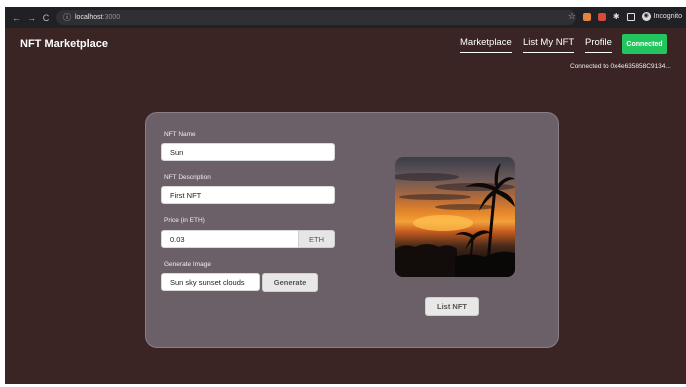  Describe the element at coordinates (248, 152) in the screenshot. I see `nft-name-input: Sun` at that location.